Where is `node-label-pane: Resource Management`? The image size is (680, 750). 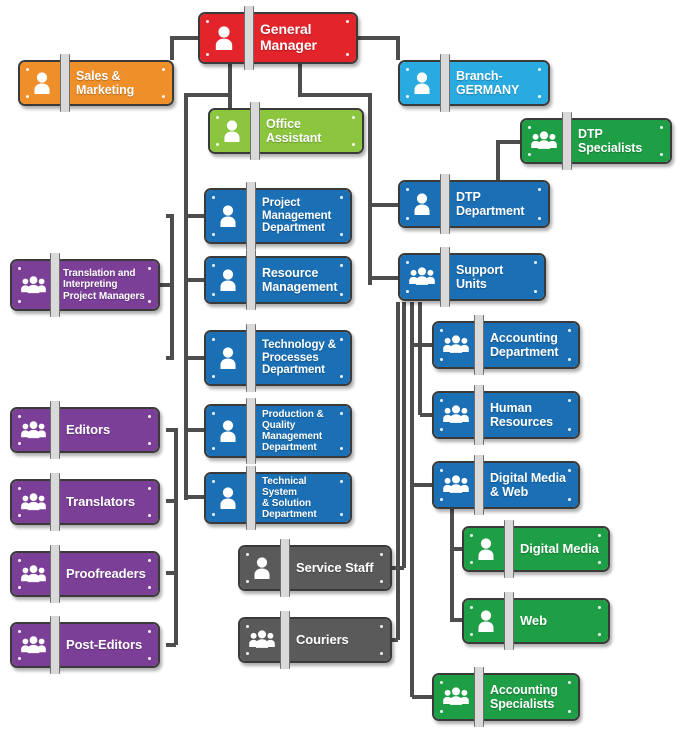 node-label-pane: Resource Management is located at coordinates (300, 280).